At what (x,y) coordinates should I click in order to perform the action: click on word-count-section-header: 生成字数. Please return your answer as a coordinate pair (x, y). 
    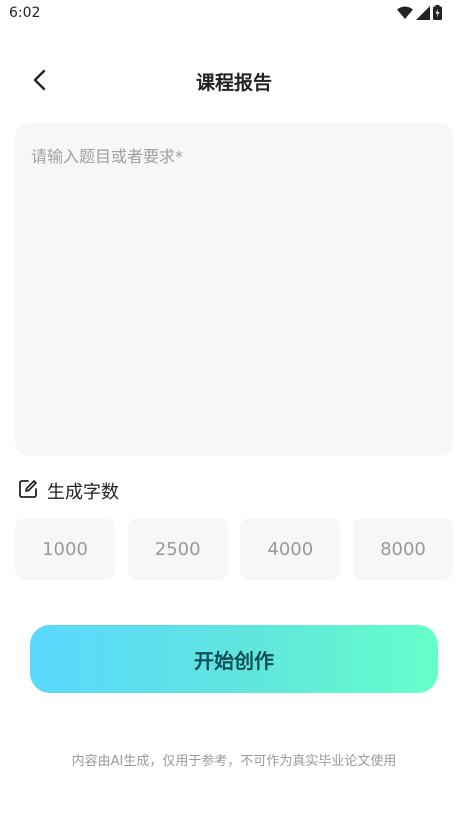
    Looking at the image, I should click on (68, 491).